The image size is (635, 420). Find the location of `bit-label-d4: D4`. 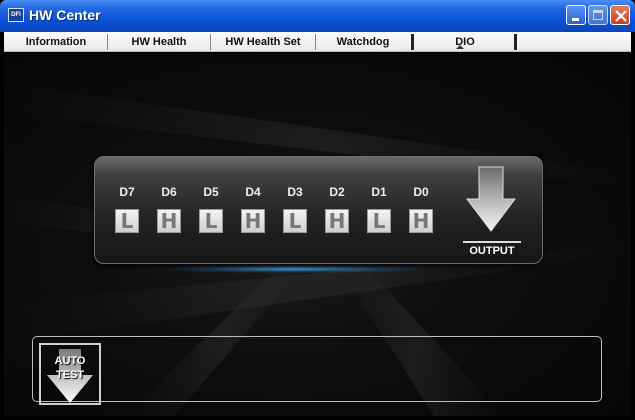

bit-label-d4: D4 is located at coordinates (253, 192).